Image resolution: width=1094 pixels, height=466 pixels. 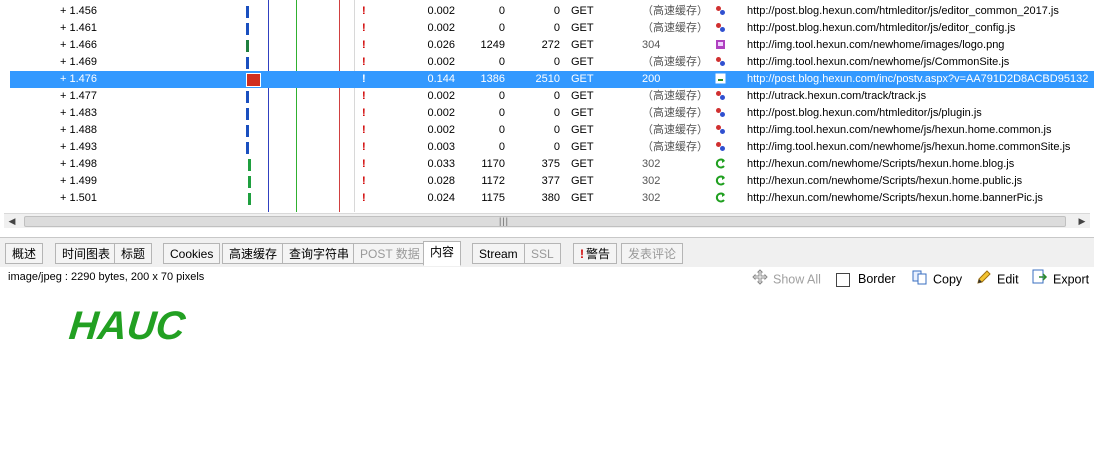 I want to click on tab-label: 内容, so click(x=442, y=252).